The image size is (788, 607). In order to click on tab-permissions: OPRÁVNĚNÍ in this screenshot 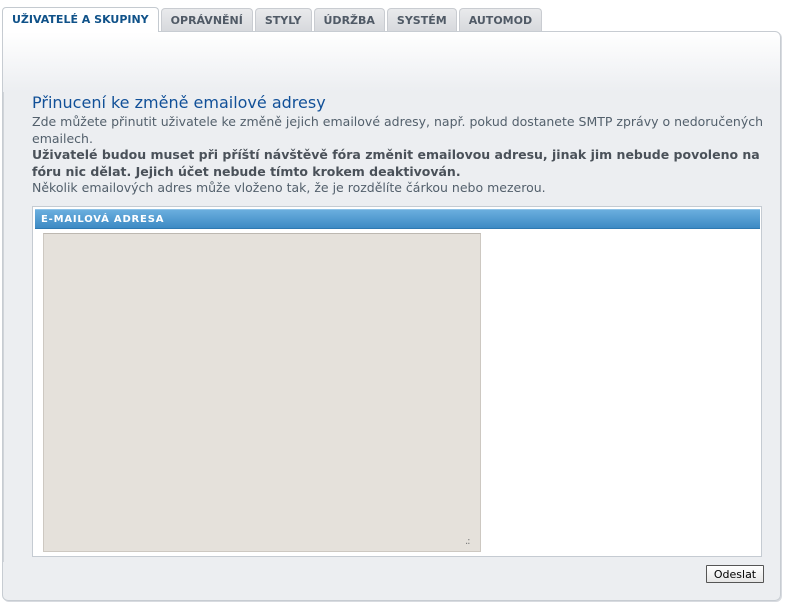, I will do `click(206, 20)`.